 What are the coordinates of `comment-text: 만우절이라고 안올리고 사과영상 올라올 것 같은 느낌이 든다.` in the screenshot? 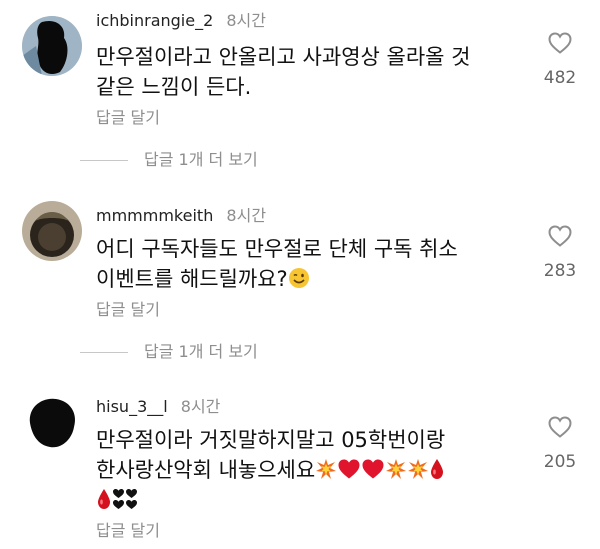 It's located at (296, 72).